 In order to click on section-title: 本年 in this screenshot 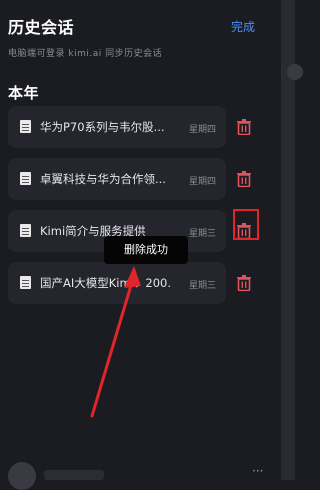, I will do `click(24, 93)`.